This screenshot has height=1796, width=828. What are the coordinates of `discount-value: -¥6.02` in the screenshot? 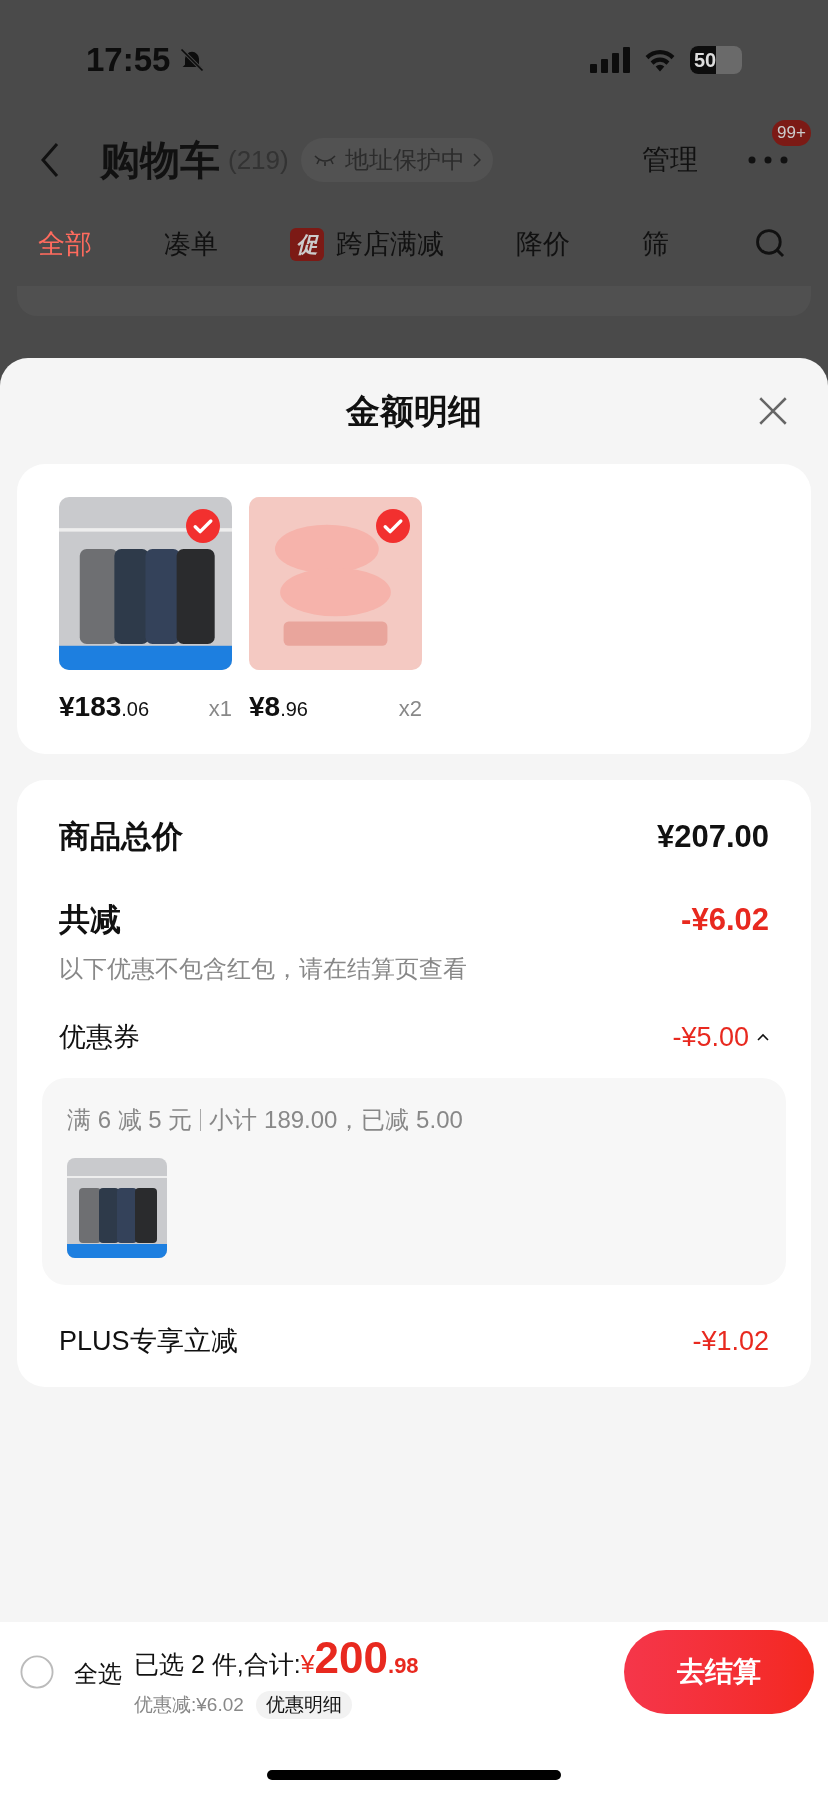 It's located at (725, 919).